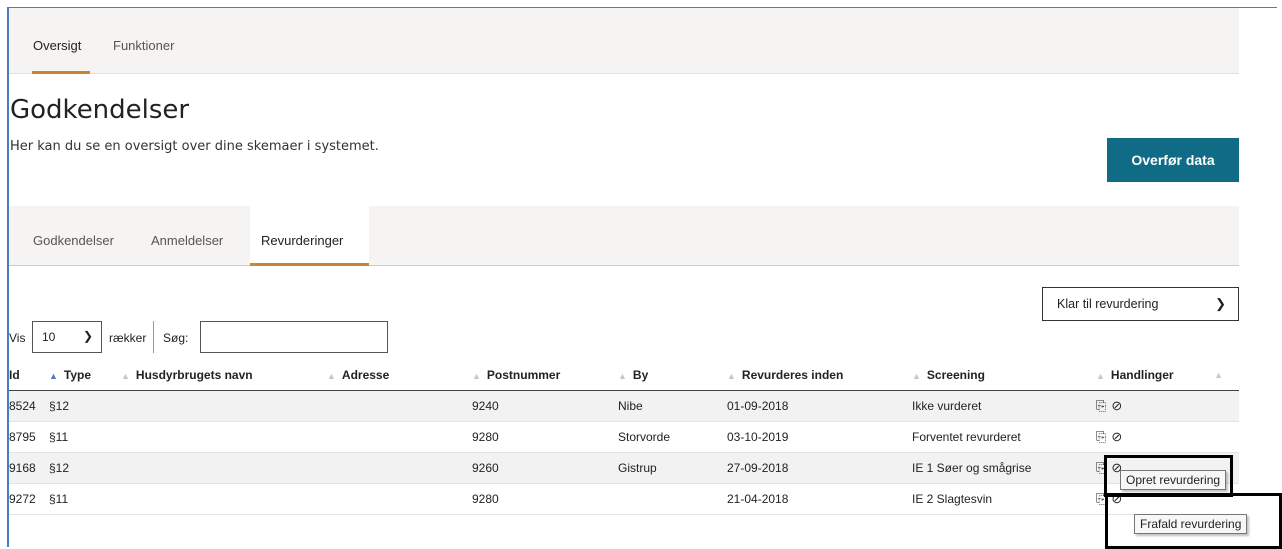 This screenshot has height=549, width=1282. Describe the element at coordinates (672, 467) in the screenshot. I see `cell-by: Gistrup` at that location.